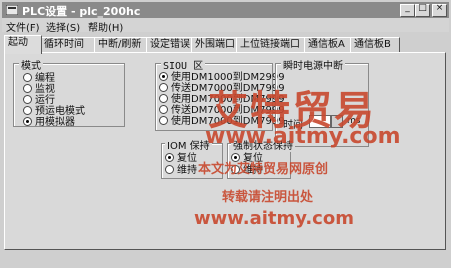 Image resolution: width=451 pixels, height=268 pixels. Describe the element at coordinates (313, 64) in the screenshot. I see `power-interrupt-title: 瞬时电源中断` at that location.